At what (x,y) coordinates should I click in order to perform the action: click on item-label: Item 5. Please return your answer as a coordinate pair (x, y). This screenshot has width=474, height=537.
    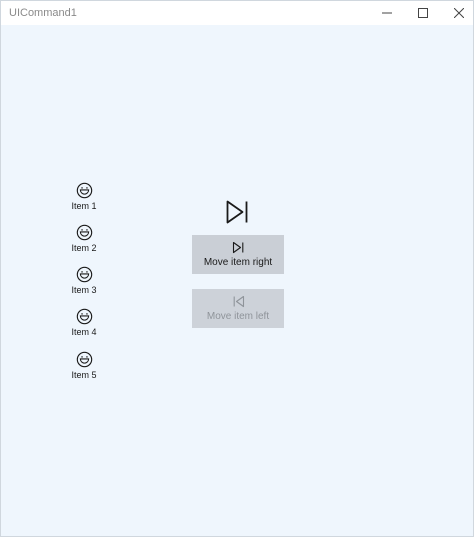
    Looking at the image, I should click on (84, 375).